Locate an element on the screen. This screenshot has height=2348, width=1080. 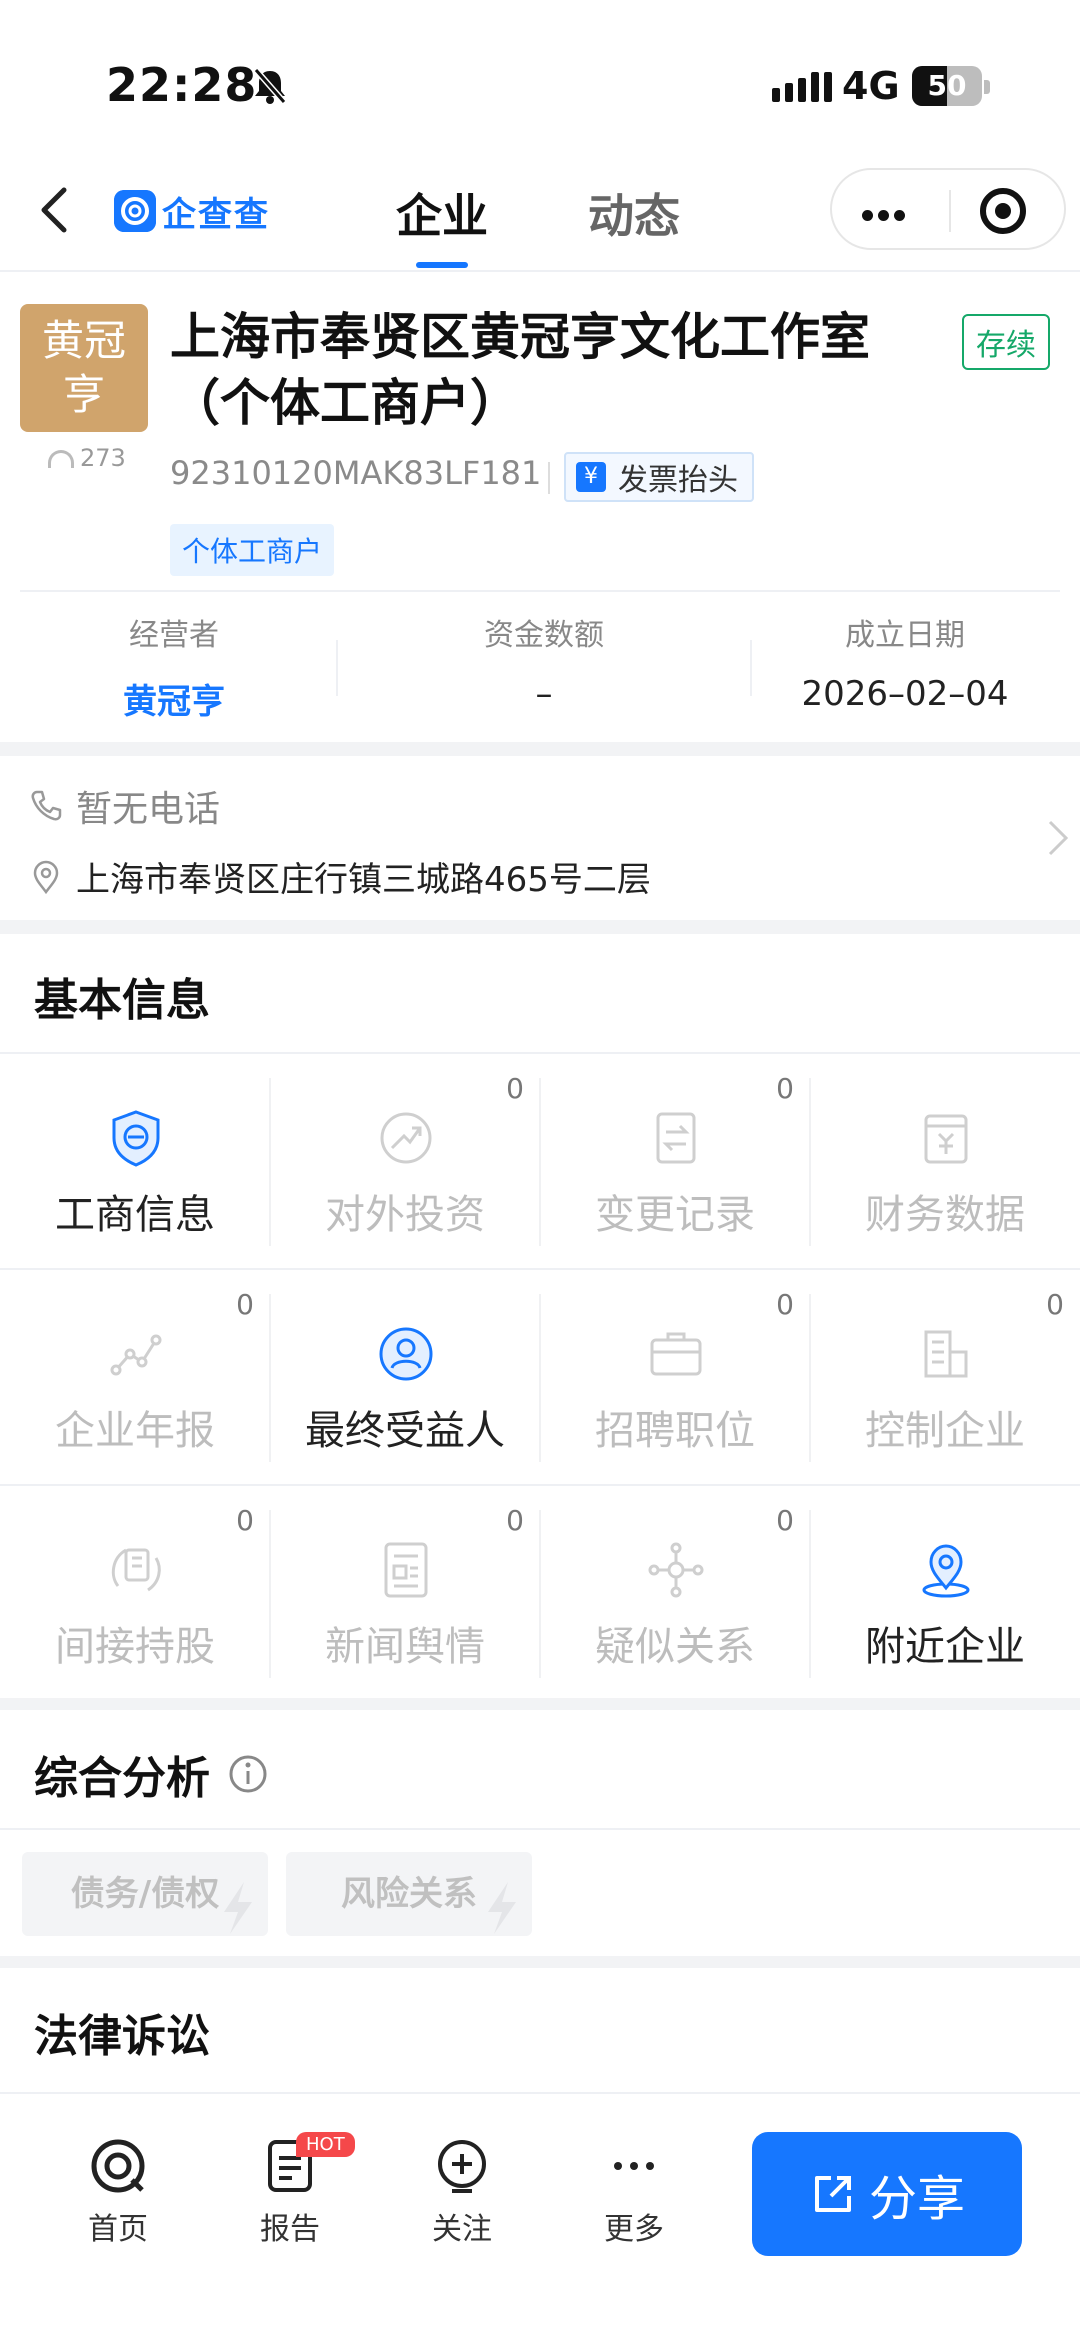
investment-icon is located at coordinates (406, 1138).